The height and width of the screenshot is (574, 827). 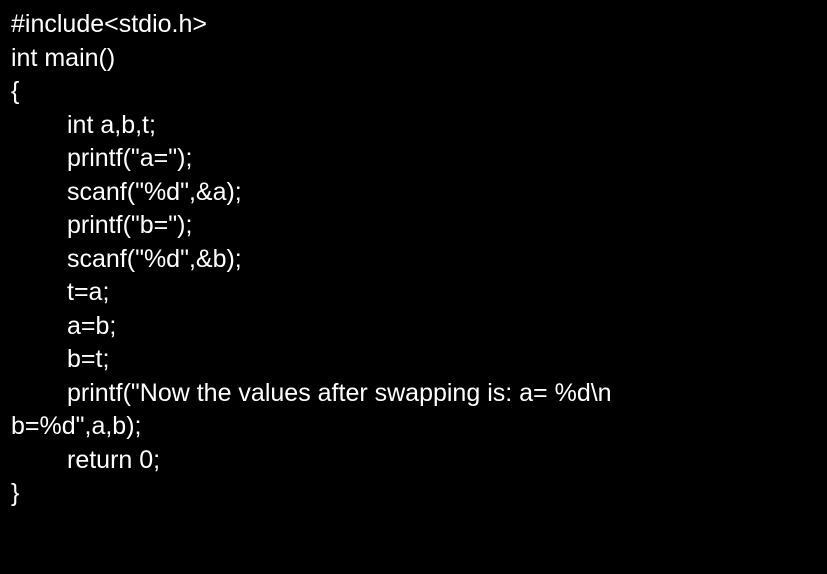 I want to click on code-line-open-brace: {, so click(x=15, y=91).